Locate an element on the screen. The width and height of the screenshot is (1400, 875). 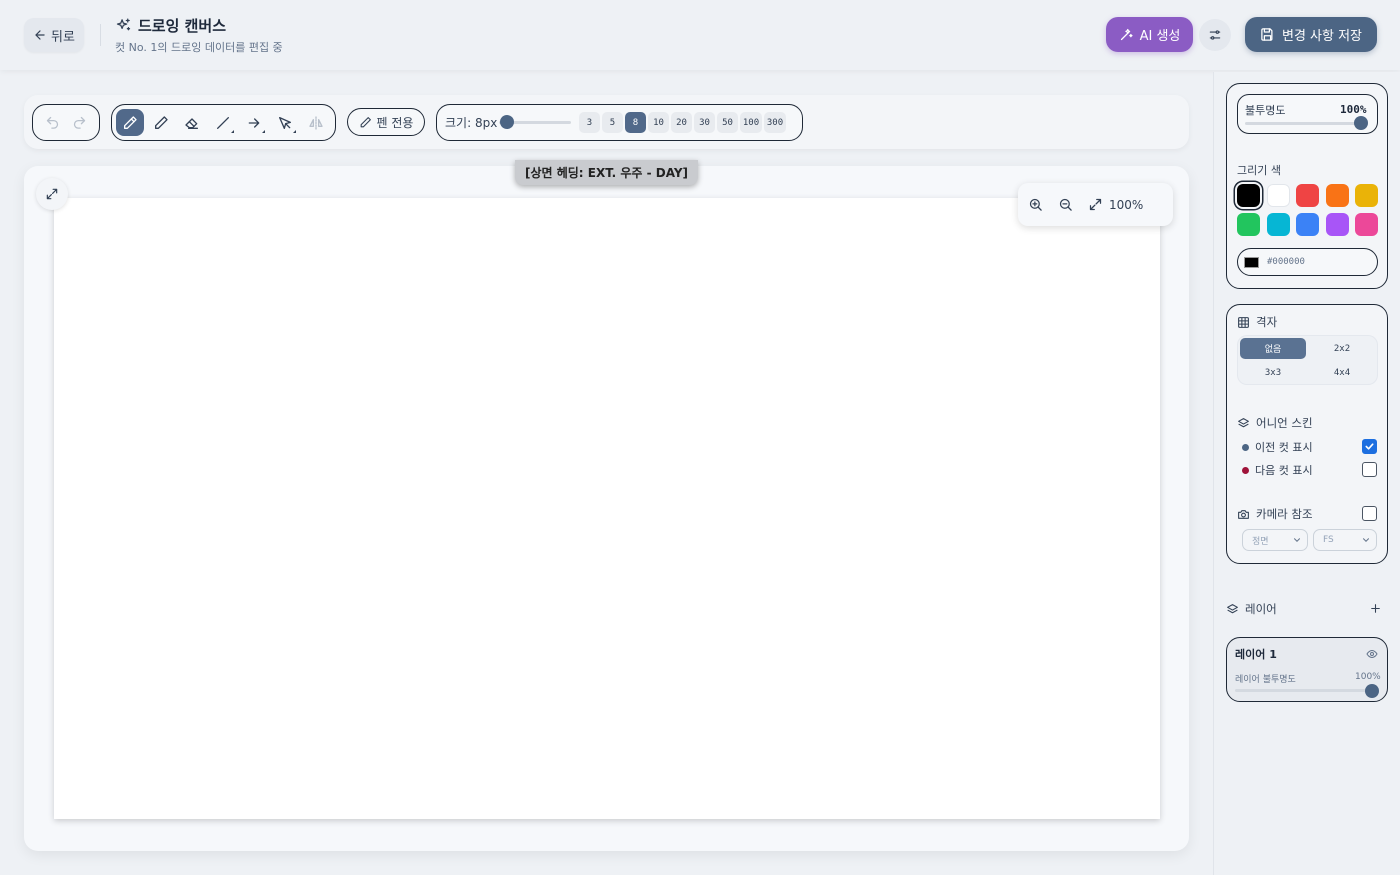
arrow-tool is located at coordinates (254, 122).